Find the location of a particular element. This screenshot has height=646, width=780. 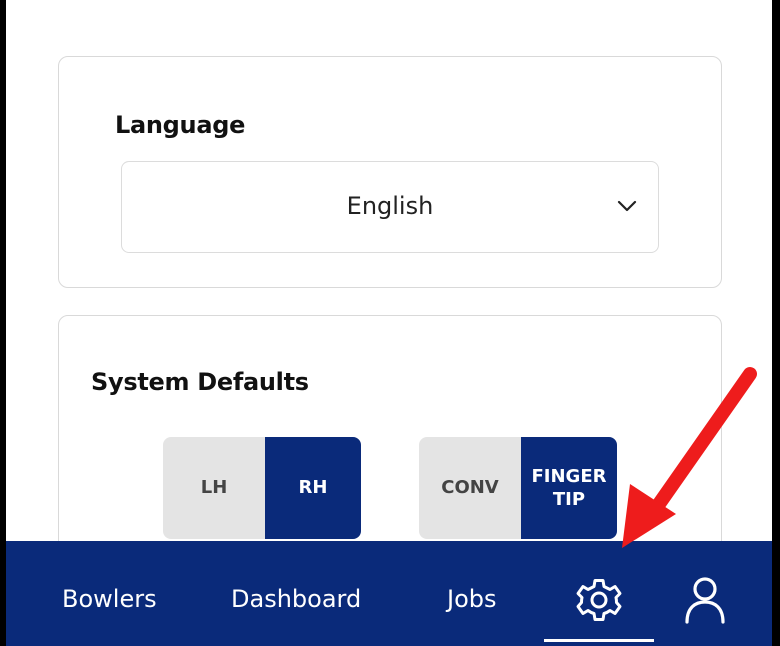

fingertip-label-line2: TIP is located at coordinates (569, 499).